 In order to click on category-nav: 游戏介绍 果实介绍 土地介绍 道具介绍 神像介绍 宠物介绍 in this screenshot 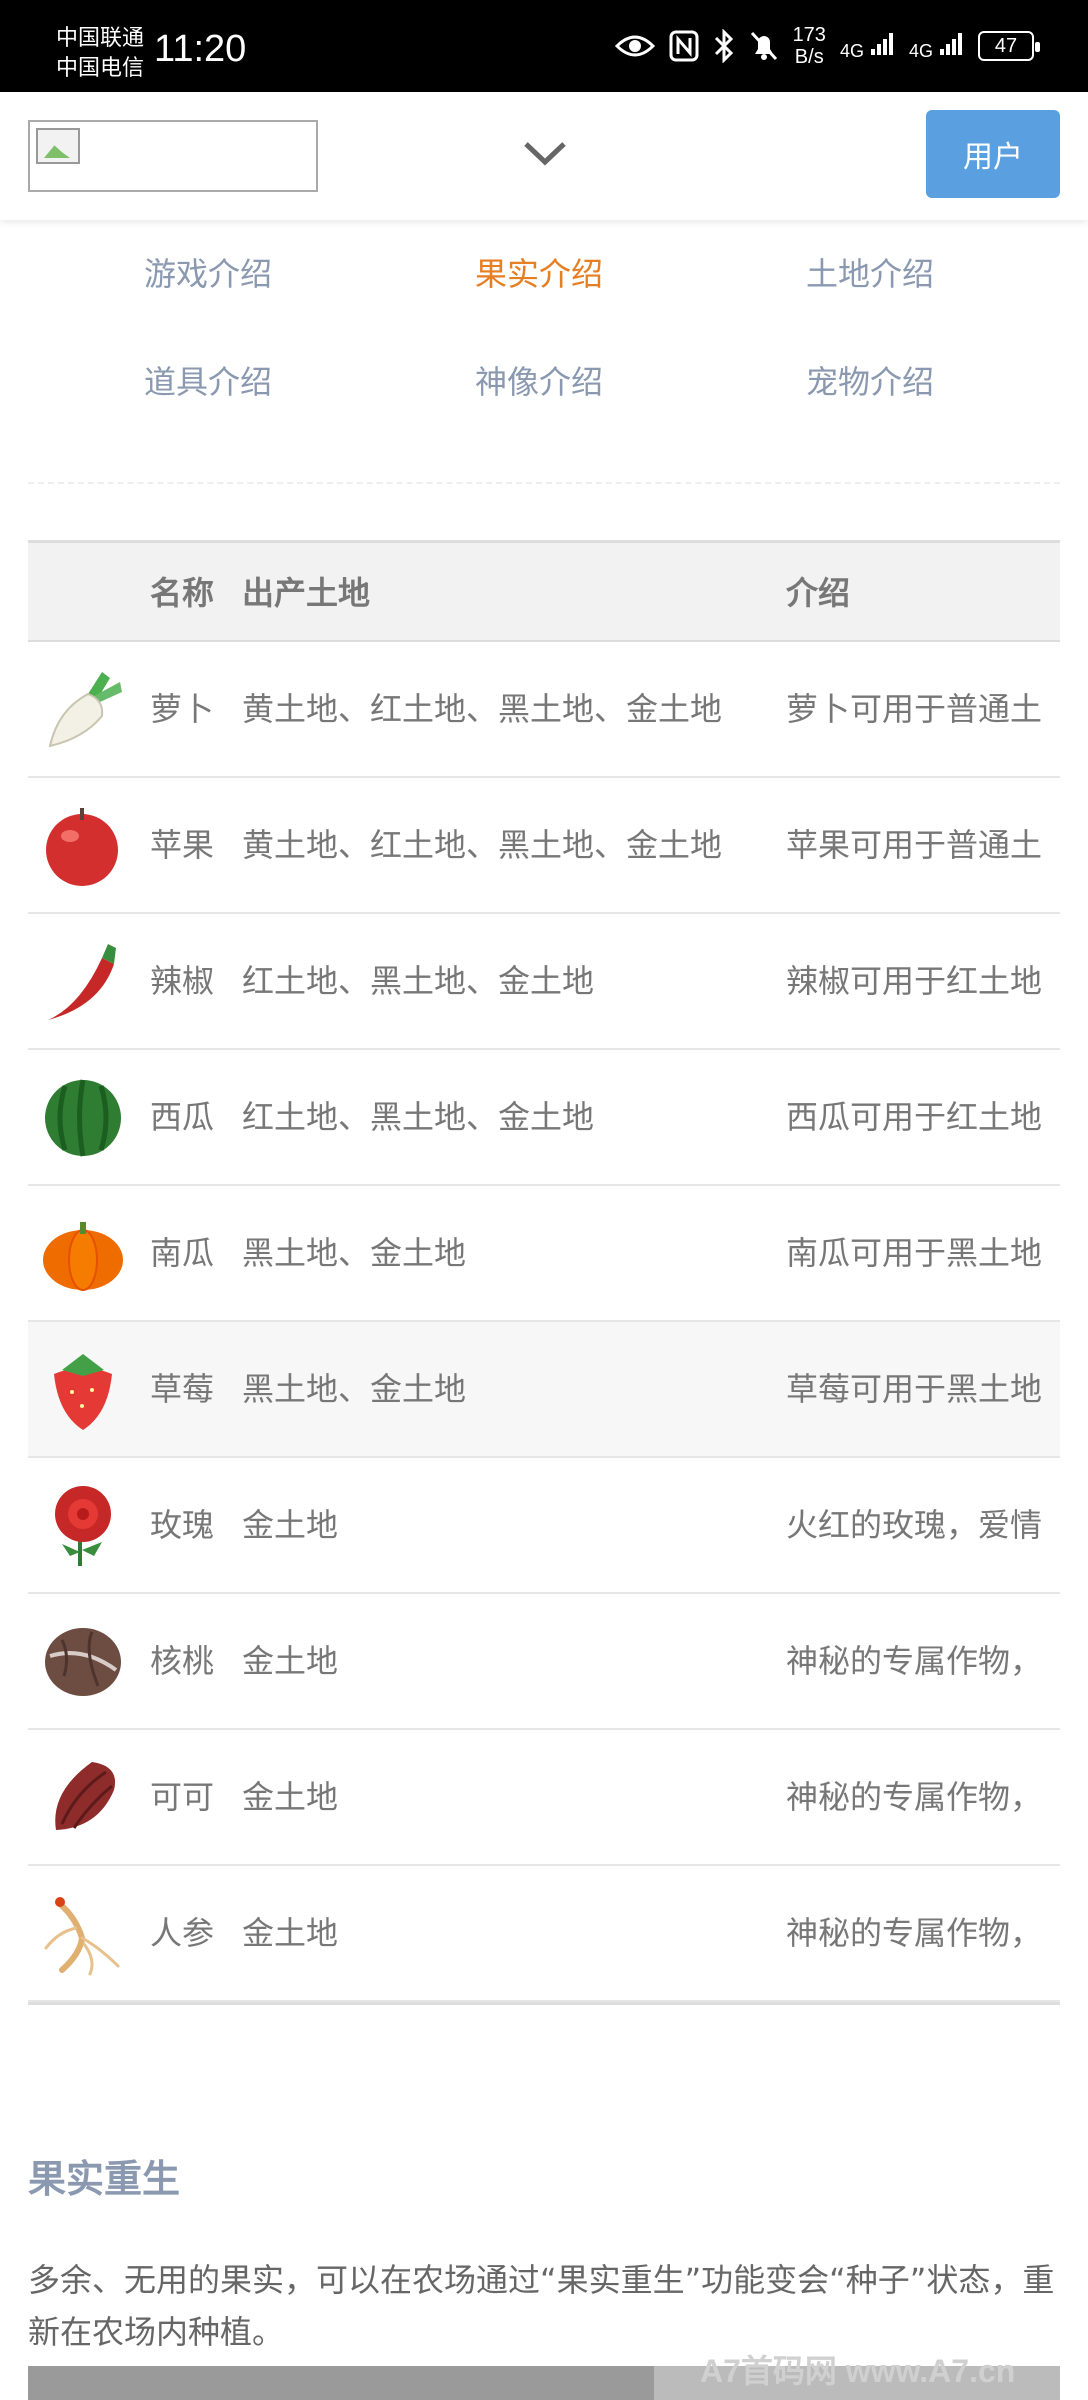, I will do `click(544, 357)`.